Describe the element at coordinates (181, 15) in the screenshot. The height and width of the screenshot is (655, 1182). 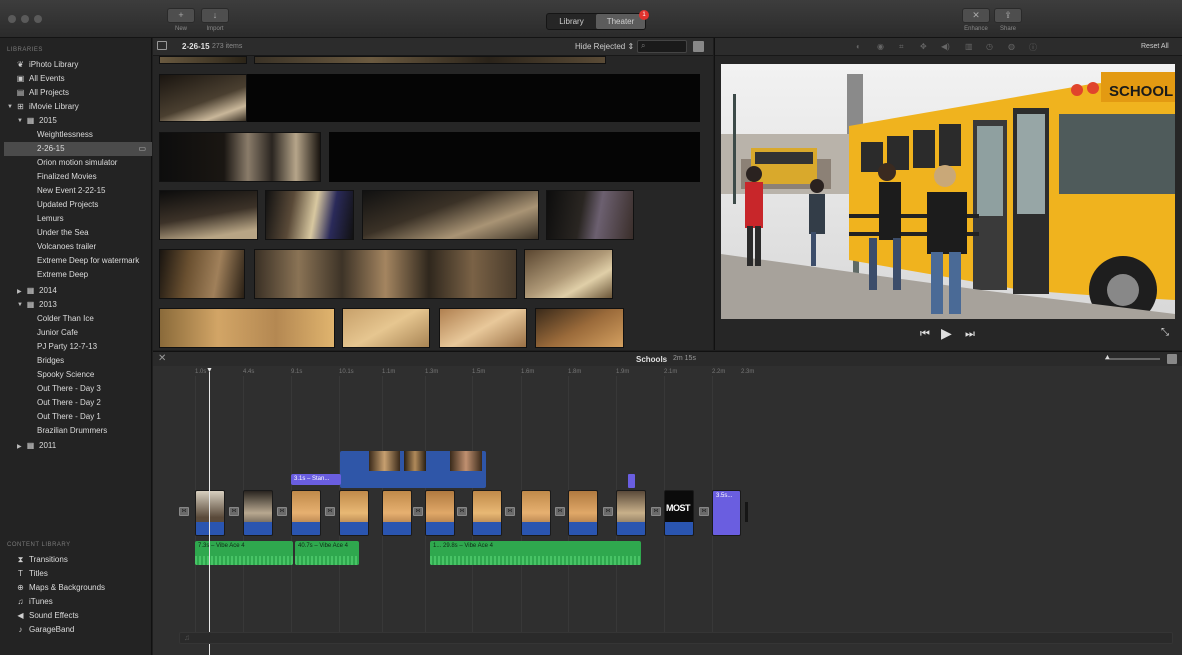
I see `new-button: +` at that location.